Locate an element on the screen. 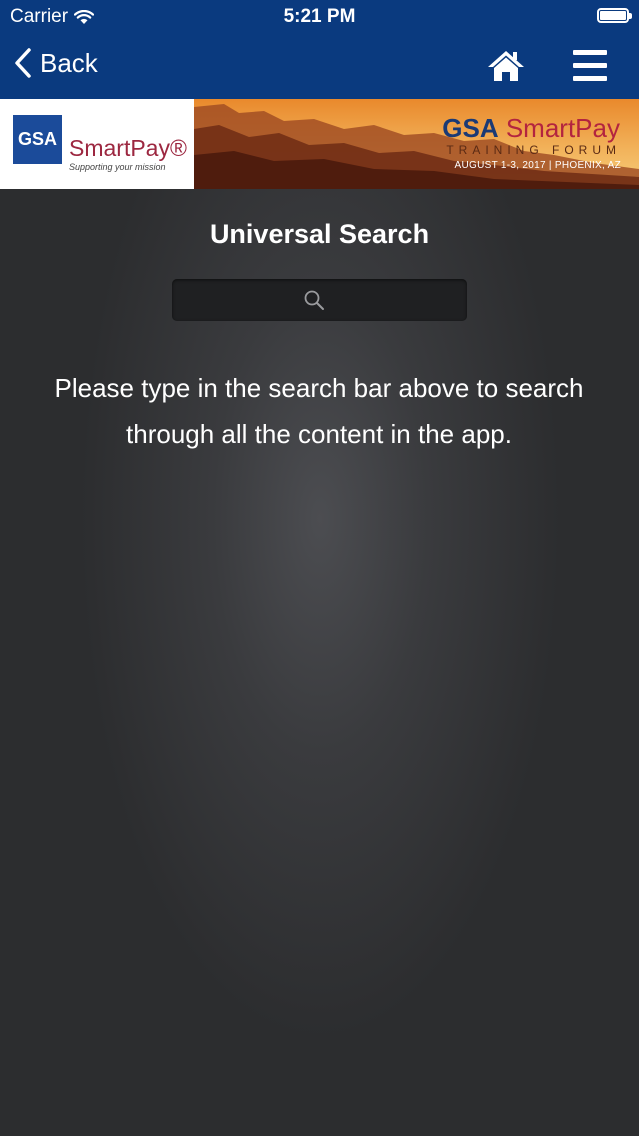  gsa-smartpay-logo: GSA SmartPay® Supporting your mission is located at coordinates (97, 144).